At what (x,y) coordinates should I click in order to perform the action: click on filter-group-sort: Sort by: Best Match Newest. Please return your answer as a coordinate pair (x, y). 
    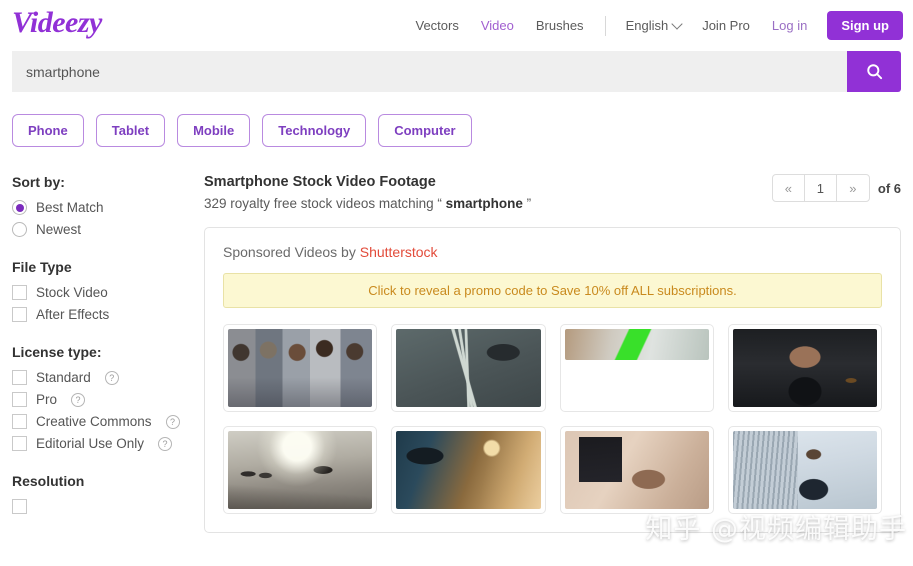
    Looking at the image, I should click on (108, 205).